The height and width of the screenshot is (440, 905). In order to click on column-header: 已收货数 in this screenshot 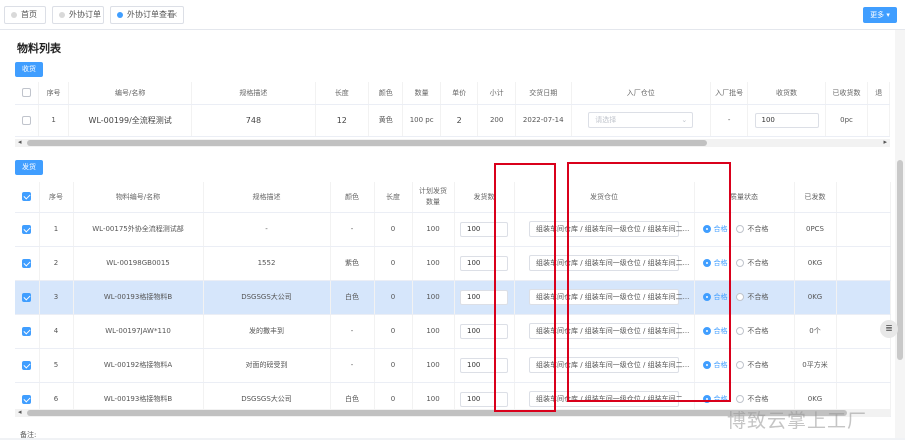, I will do `click(847, 93)`.